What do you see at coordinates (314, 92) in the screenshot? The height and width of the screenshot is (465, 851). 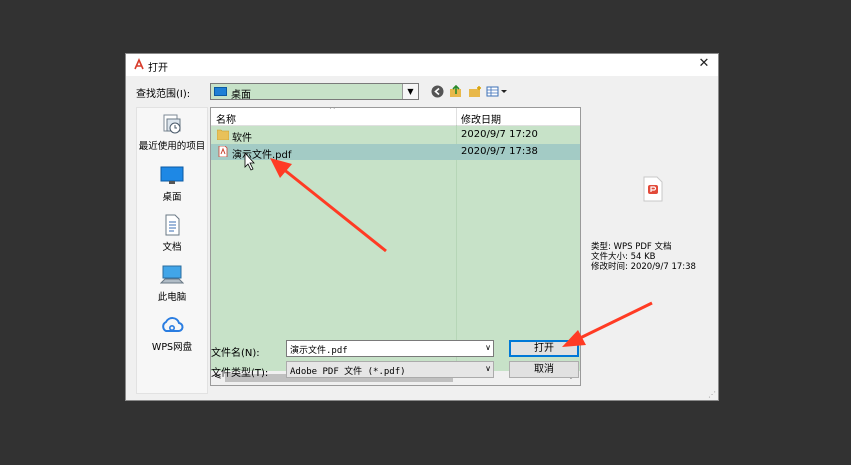 I see `look-in-select: 桌面 ▼` at bounding box center [314, 92].